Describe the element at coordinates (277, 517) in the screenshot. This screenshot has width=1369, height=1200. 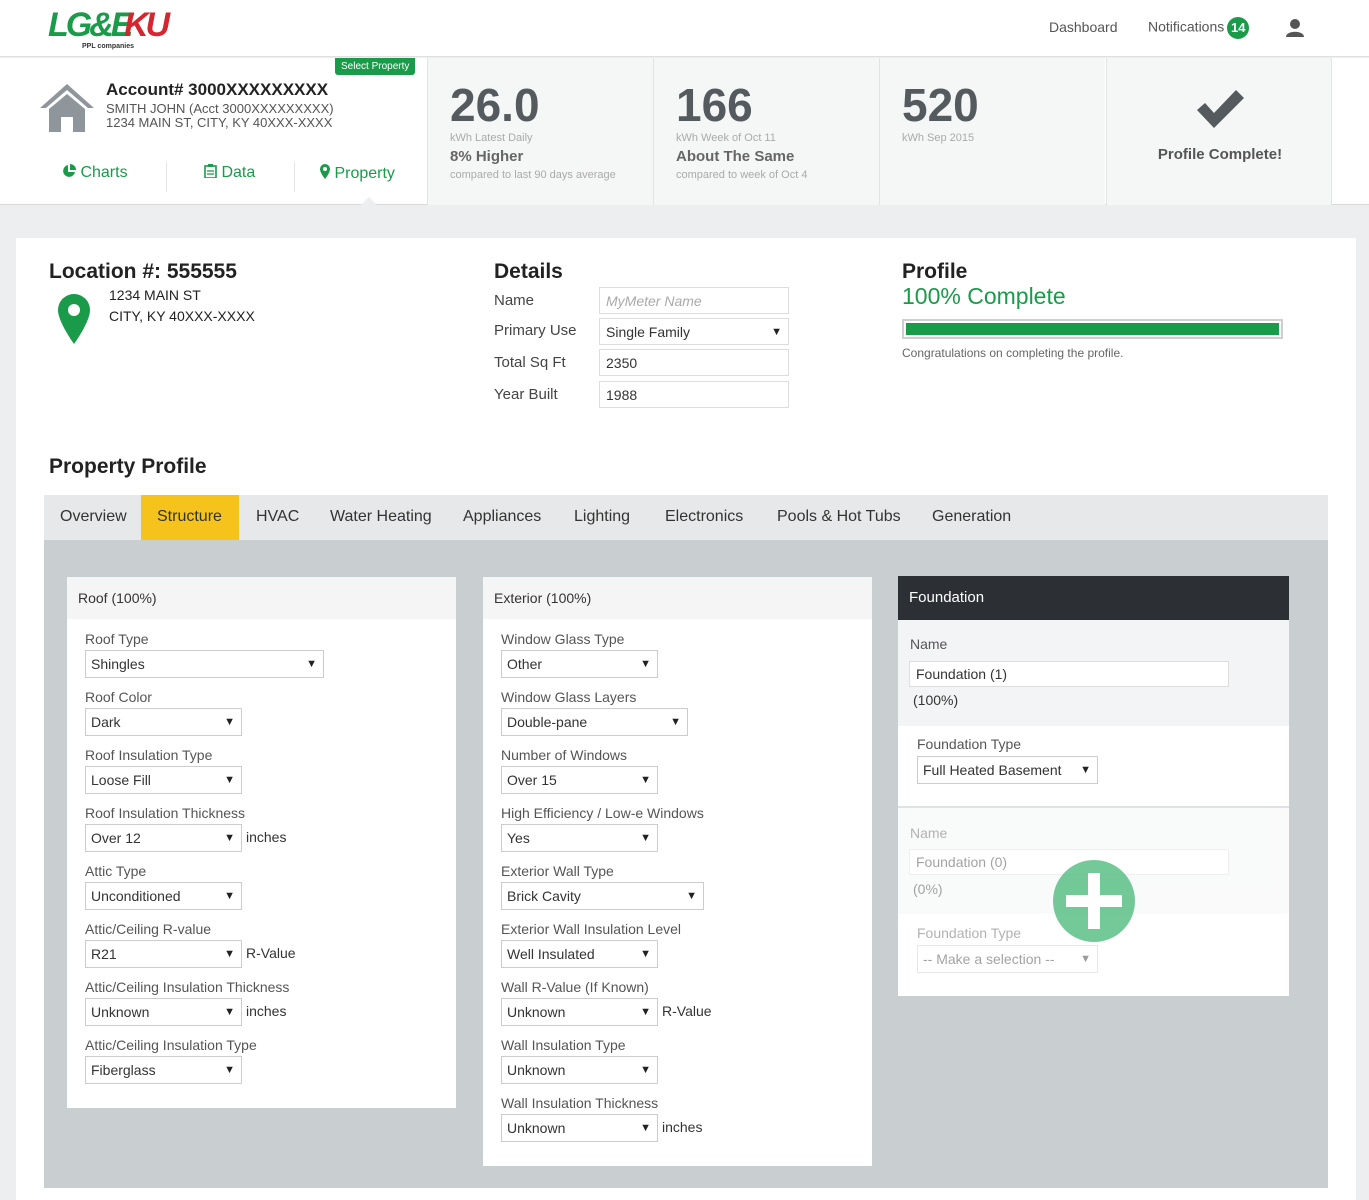
I see `tab-hvac: HVAC` at that location.